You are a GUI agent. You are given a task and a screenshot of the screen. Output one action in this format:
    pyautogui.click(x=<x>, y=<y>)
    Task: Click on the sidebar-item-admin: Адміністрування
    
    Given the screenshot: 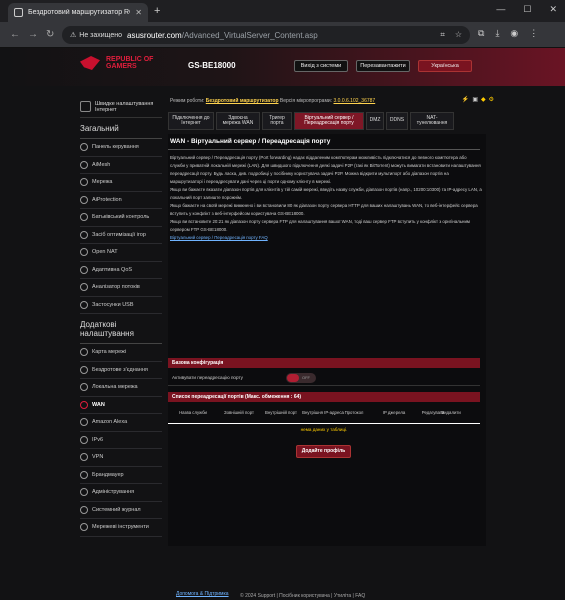 What is the action you would take?
    pyautogui.click(x=121, y=493)
    